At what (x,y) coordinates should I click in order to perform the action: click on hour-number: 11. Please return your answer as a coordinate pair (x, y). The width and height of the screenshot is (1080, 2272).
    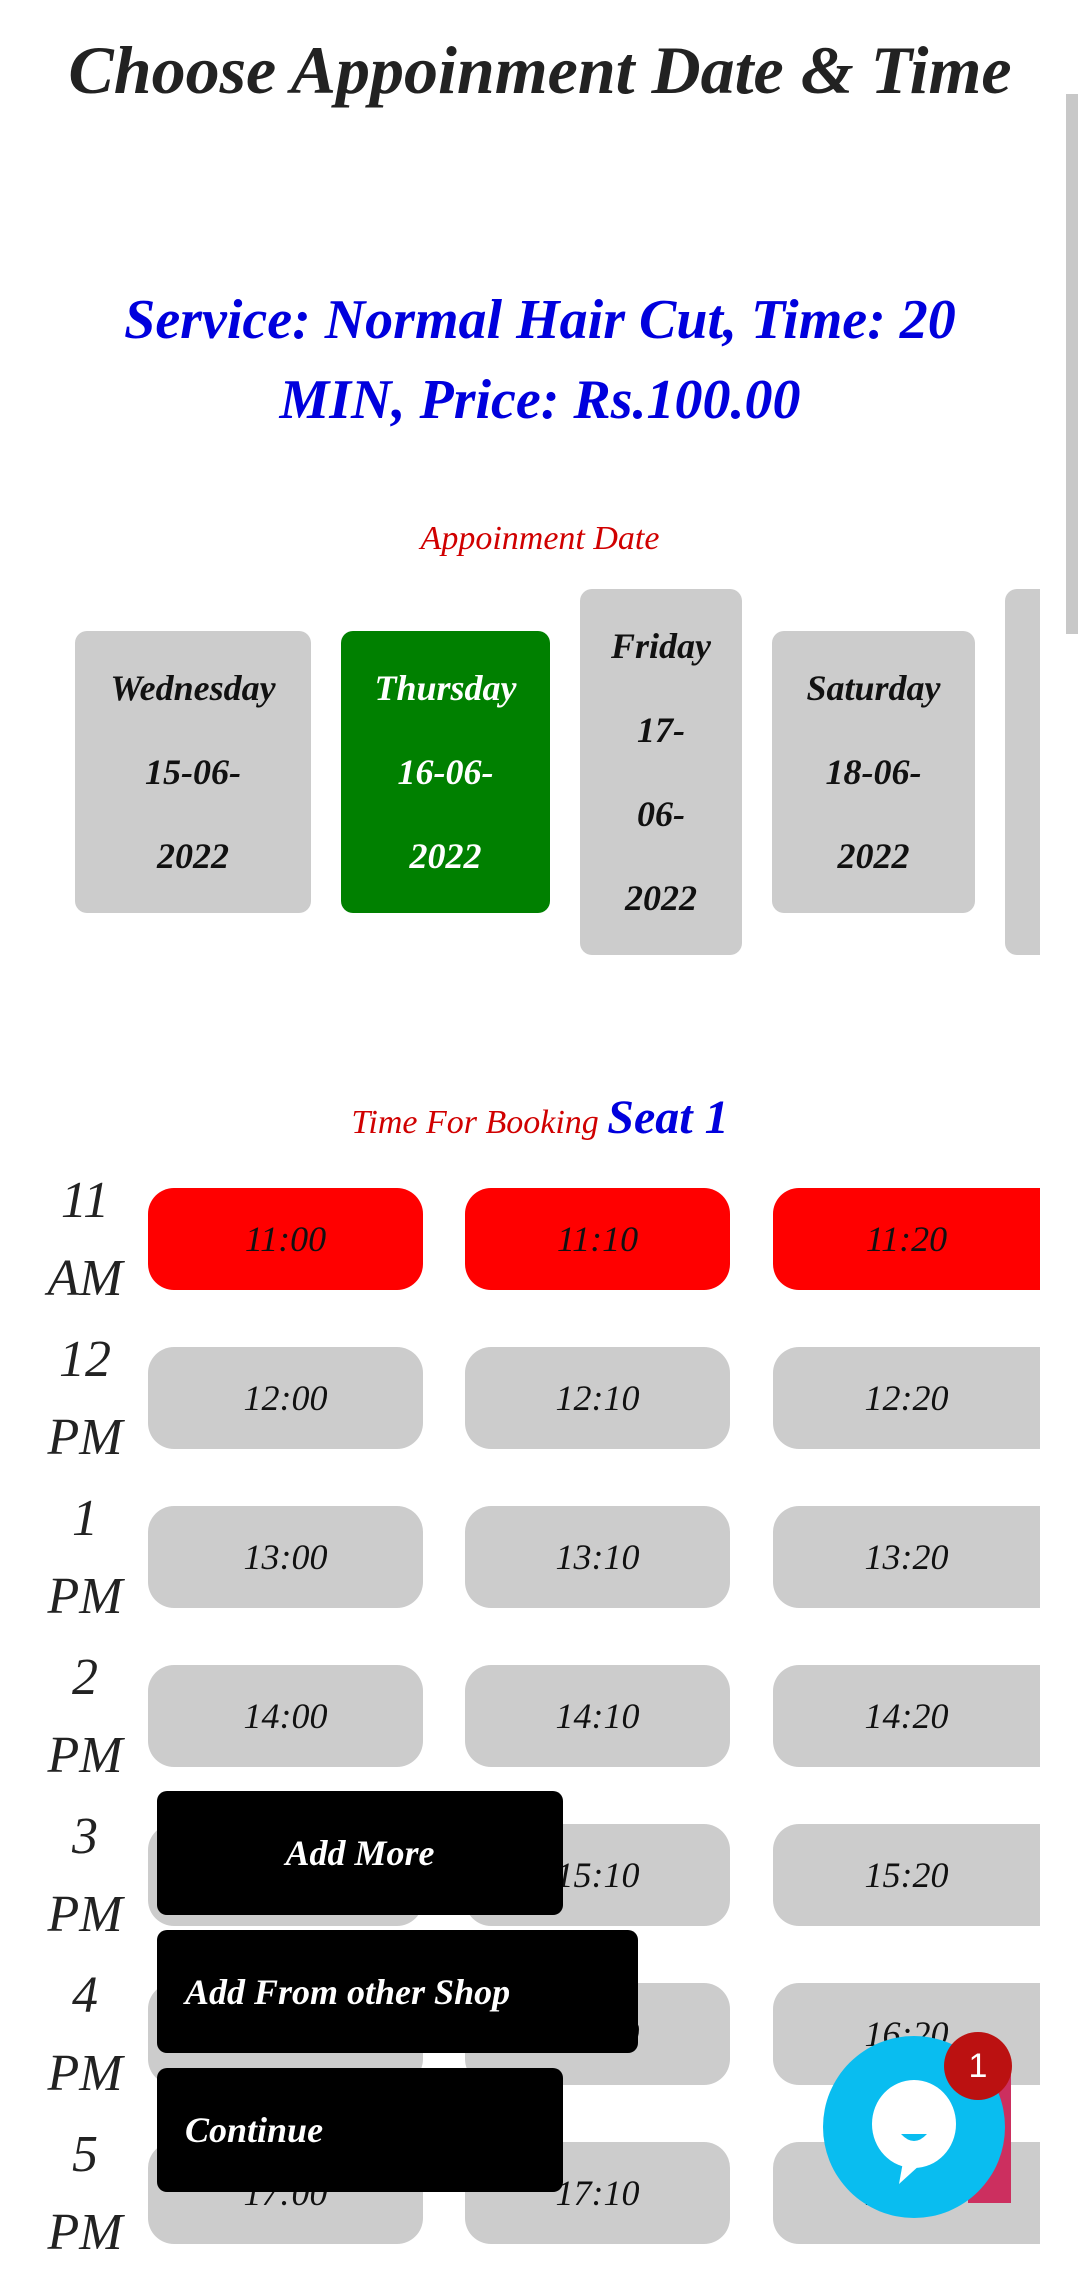
    Looking at the image, I should click on (85, 1200).